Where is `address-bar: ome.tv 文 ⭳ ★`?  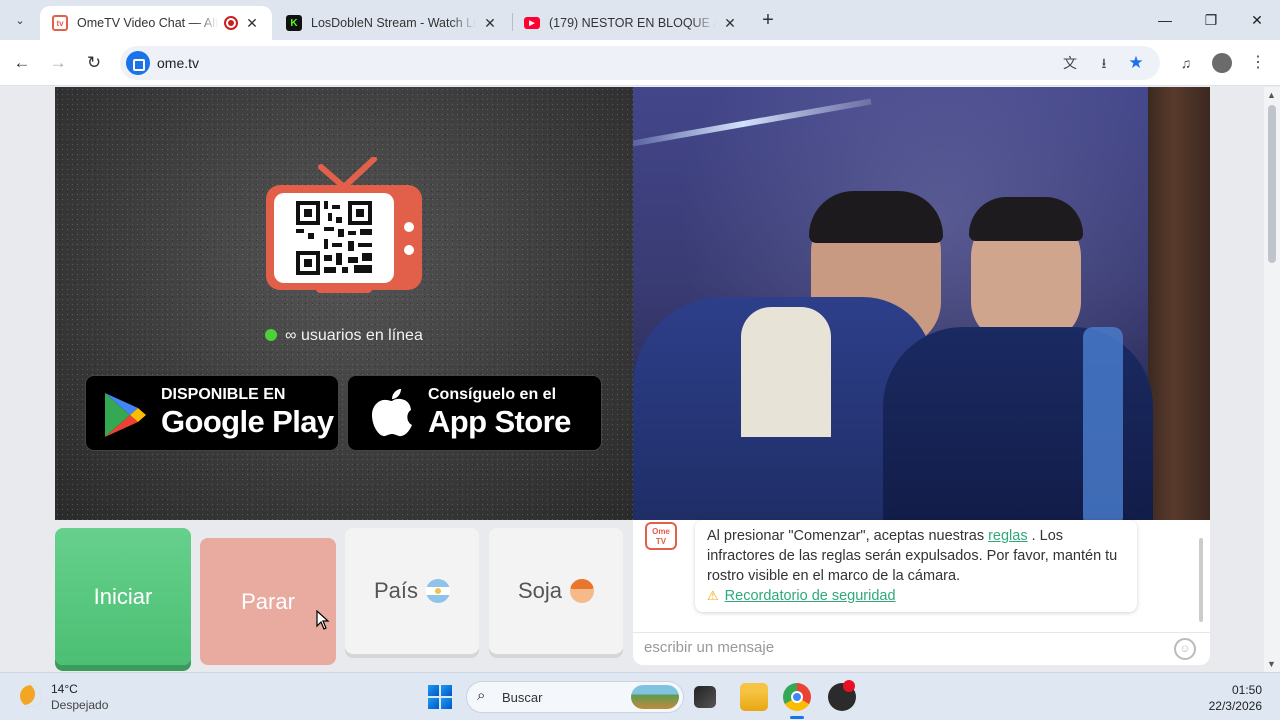 address-bar: ome.tv 文 ⭳ ★ is located at coordinates (640, 63).